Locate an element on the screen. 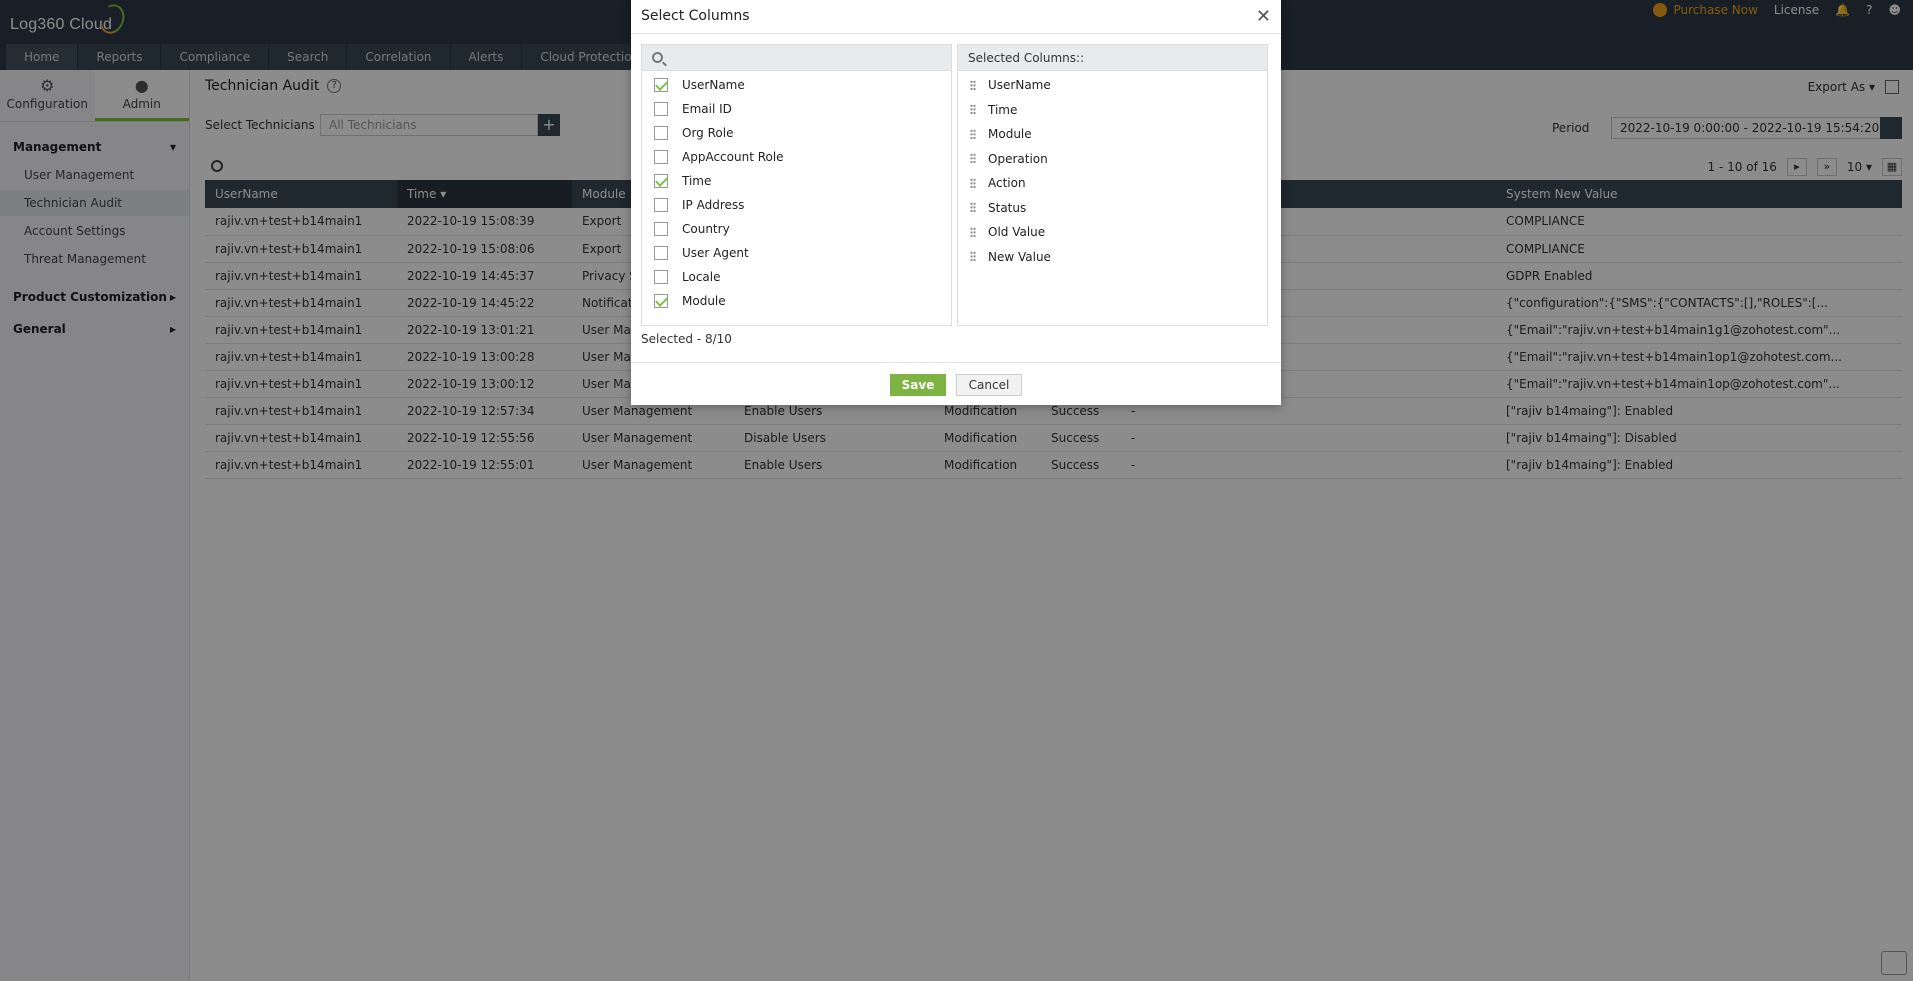  selected-column-item: Operation is located at coordinates (1112, 159).